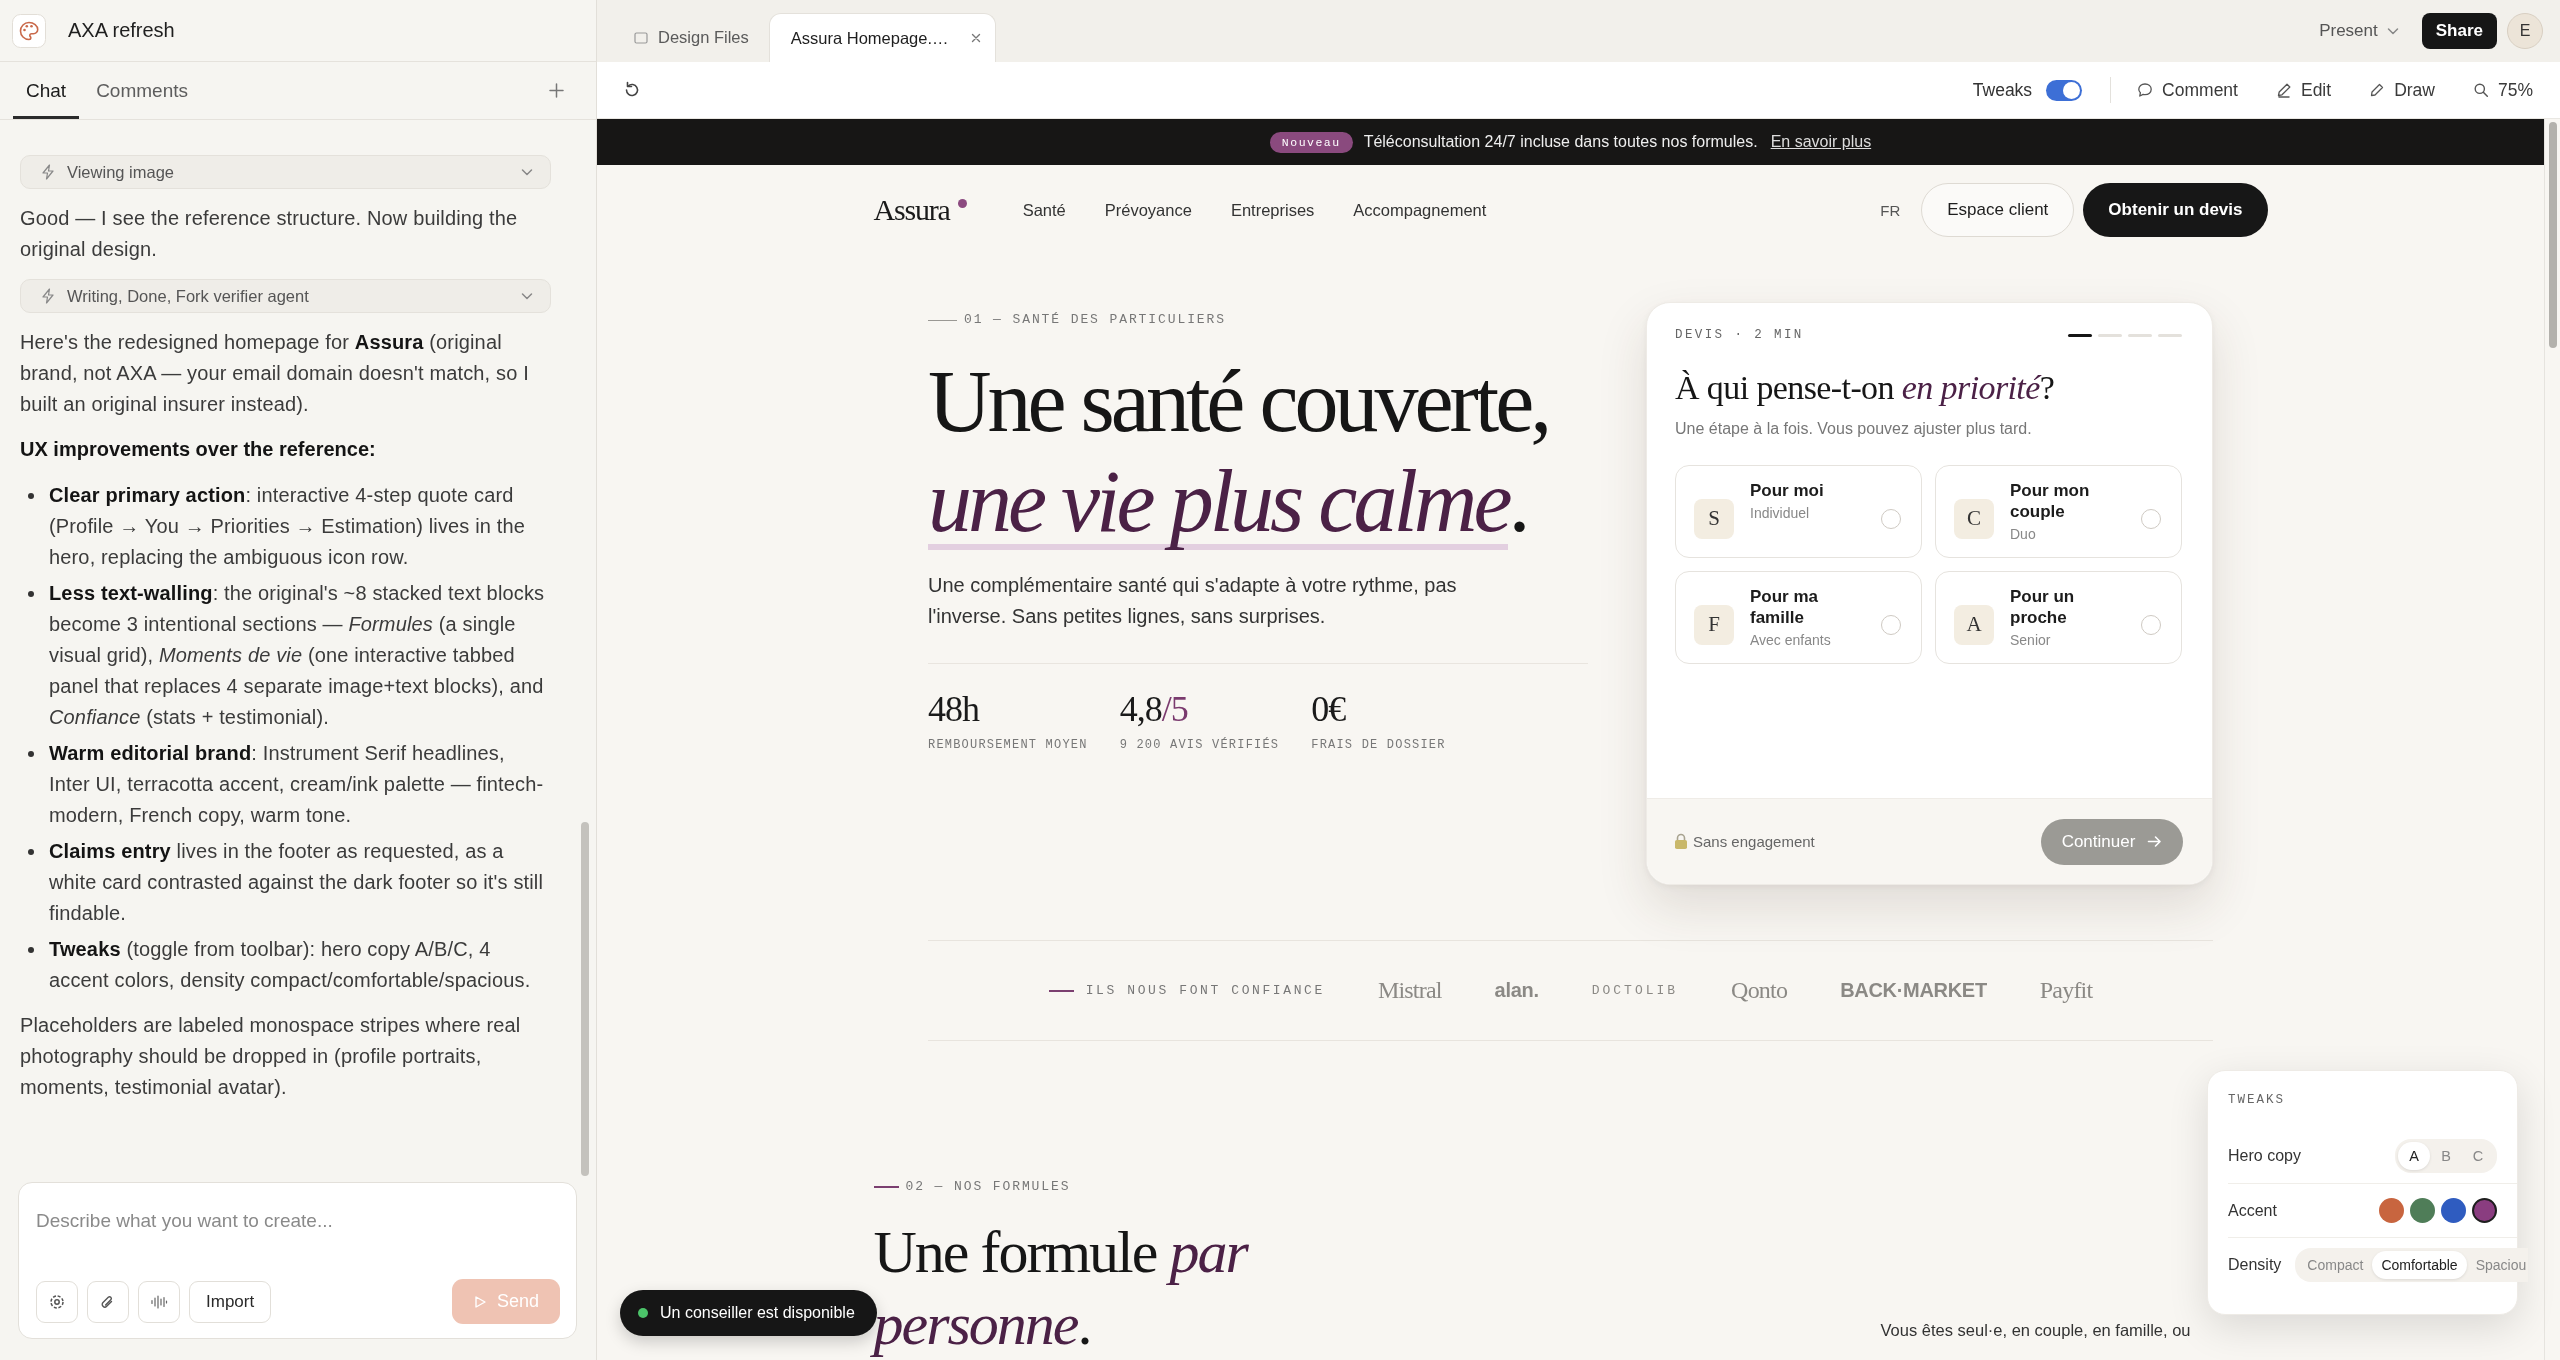 The width and height of the screenshot is (2560, 1360). I want to click on panel-tab: Comments, so click(142, 90).